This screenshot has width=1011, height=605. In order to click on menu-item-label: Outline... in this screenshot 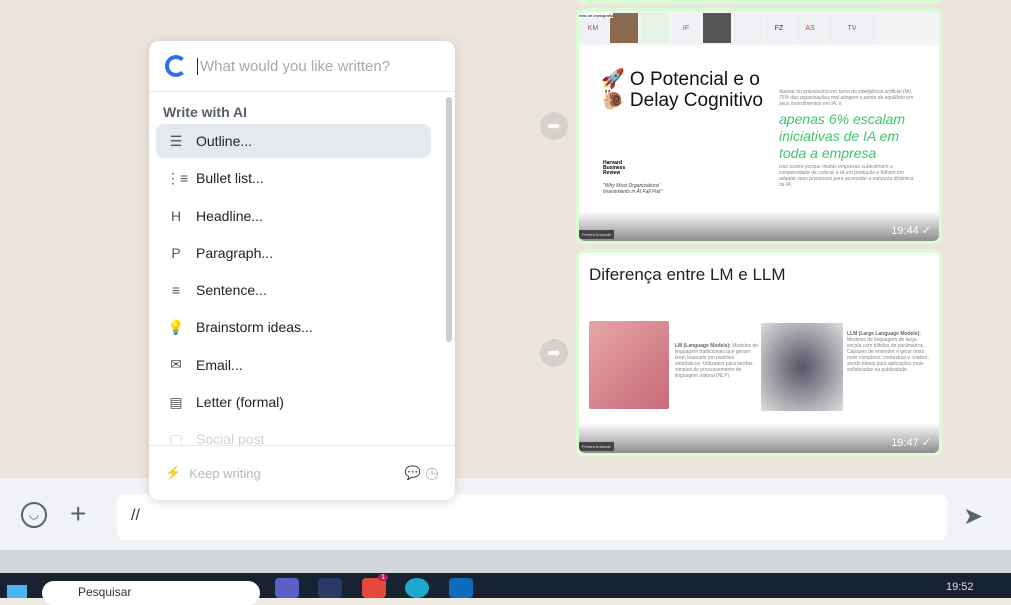, I will do `click(224, 141)`.